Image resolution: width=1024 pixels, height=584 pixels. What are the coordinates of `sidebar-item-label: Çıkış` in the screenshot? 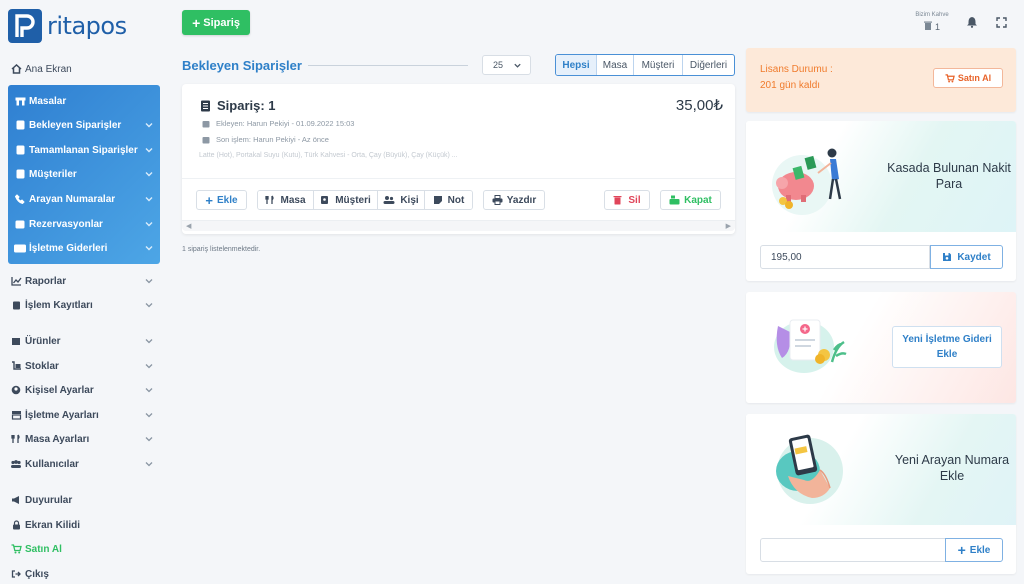 It's located at (37, 574).